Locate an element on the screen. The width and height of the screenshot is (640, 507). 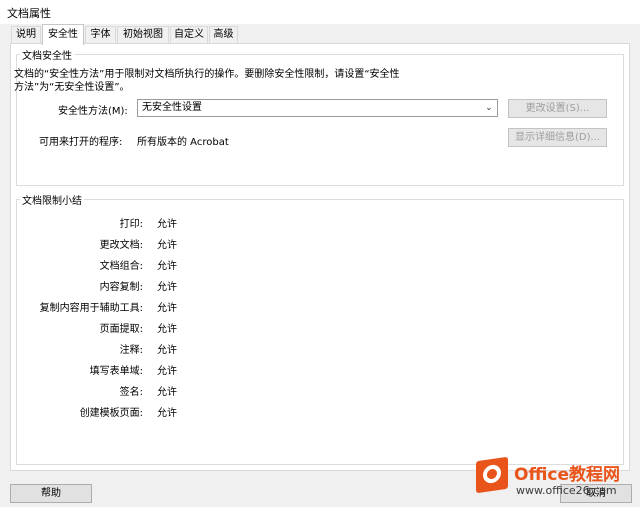
summary-key: 打印: is located at coordinates (131, 224).